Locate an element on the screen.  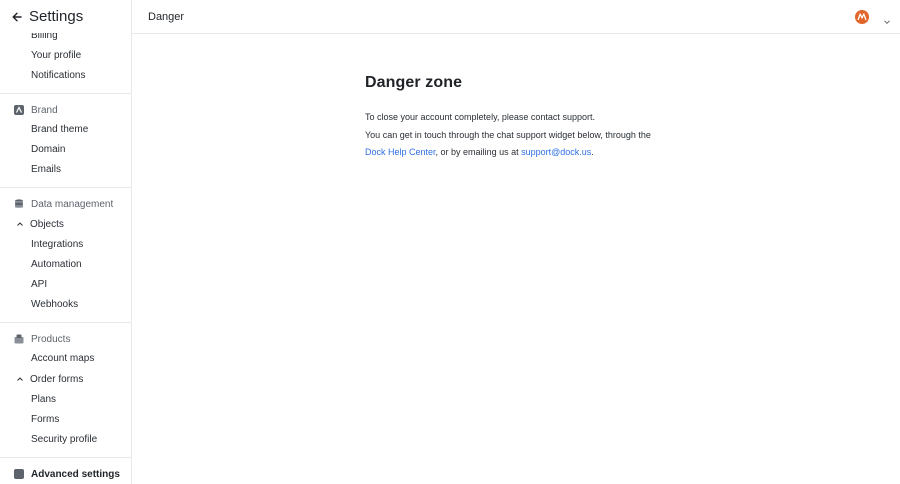
sidebar-group-products: Products is located at coordinates (65, 339).